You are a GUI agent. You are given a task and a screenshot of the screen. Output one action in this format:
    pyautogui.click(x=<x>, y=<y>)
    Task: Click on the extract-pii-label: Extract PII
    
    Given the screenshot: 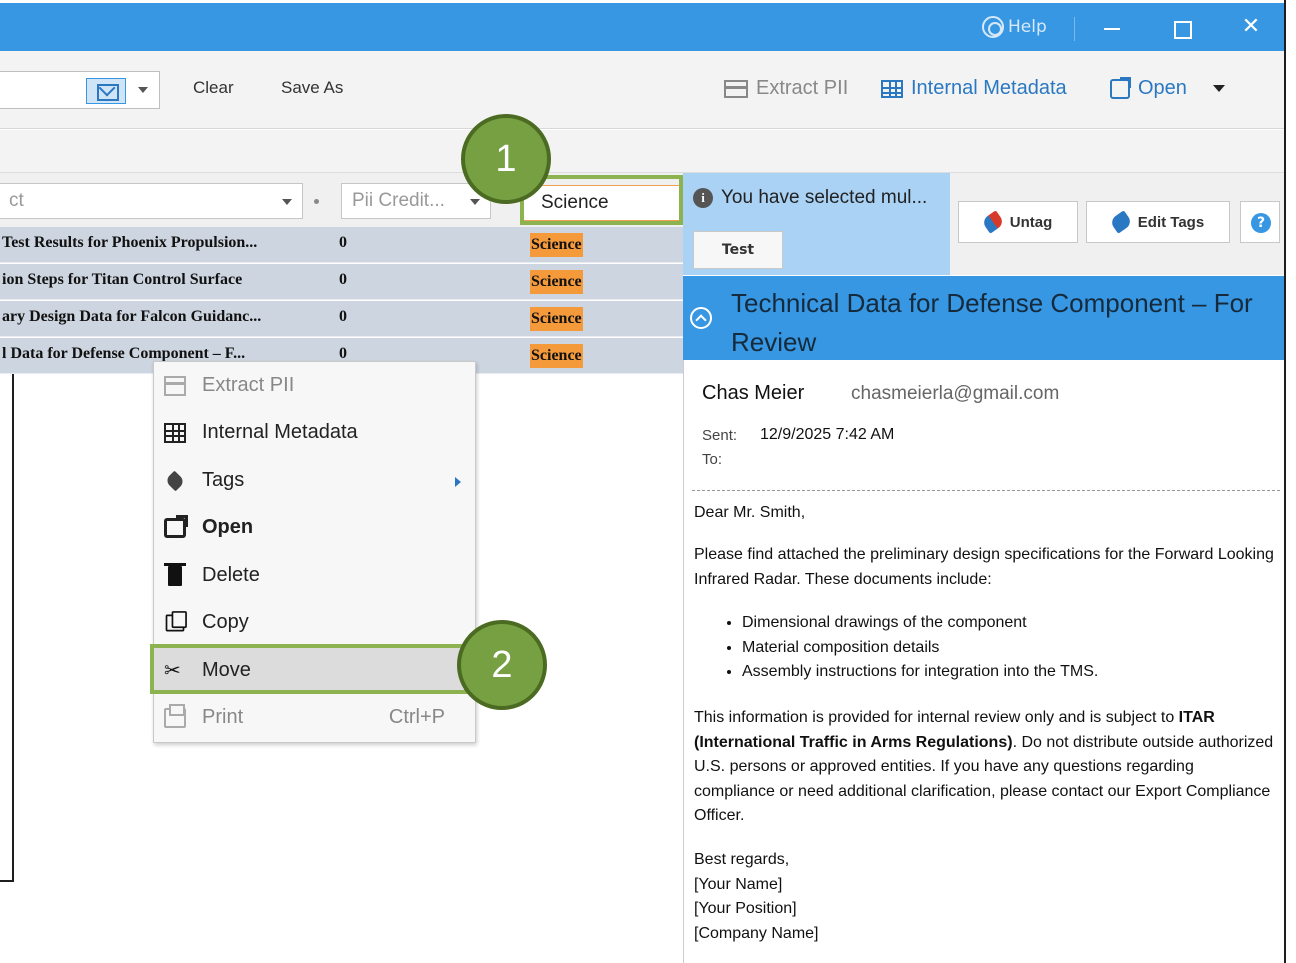 What is the action you would take?
    pyautogui.click(x=802, y=88)
    